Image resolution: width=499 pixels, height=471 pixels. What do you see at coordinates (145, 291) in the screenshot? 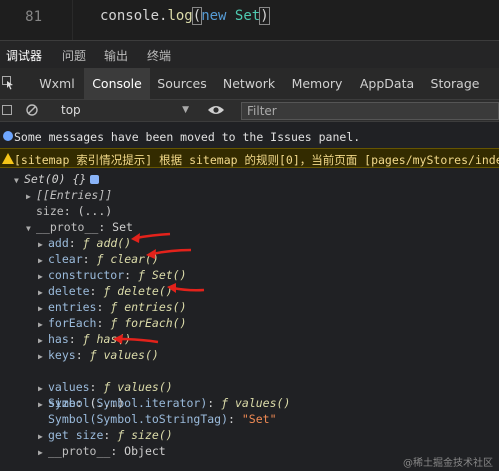
I see `member-function: delete()` at bounding box center [145, 291].